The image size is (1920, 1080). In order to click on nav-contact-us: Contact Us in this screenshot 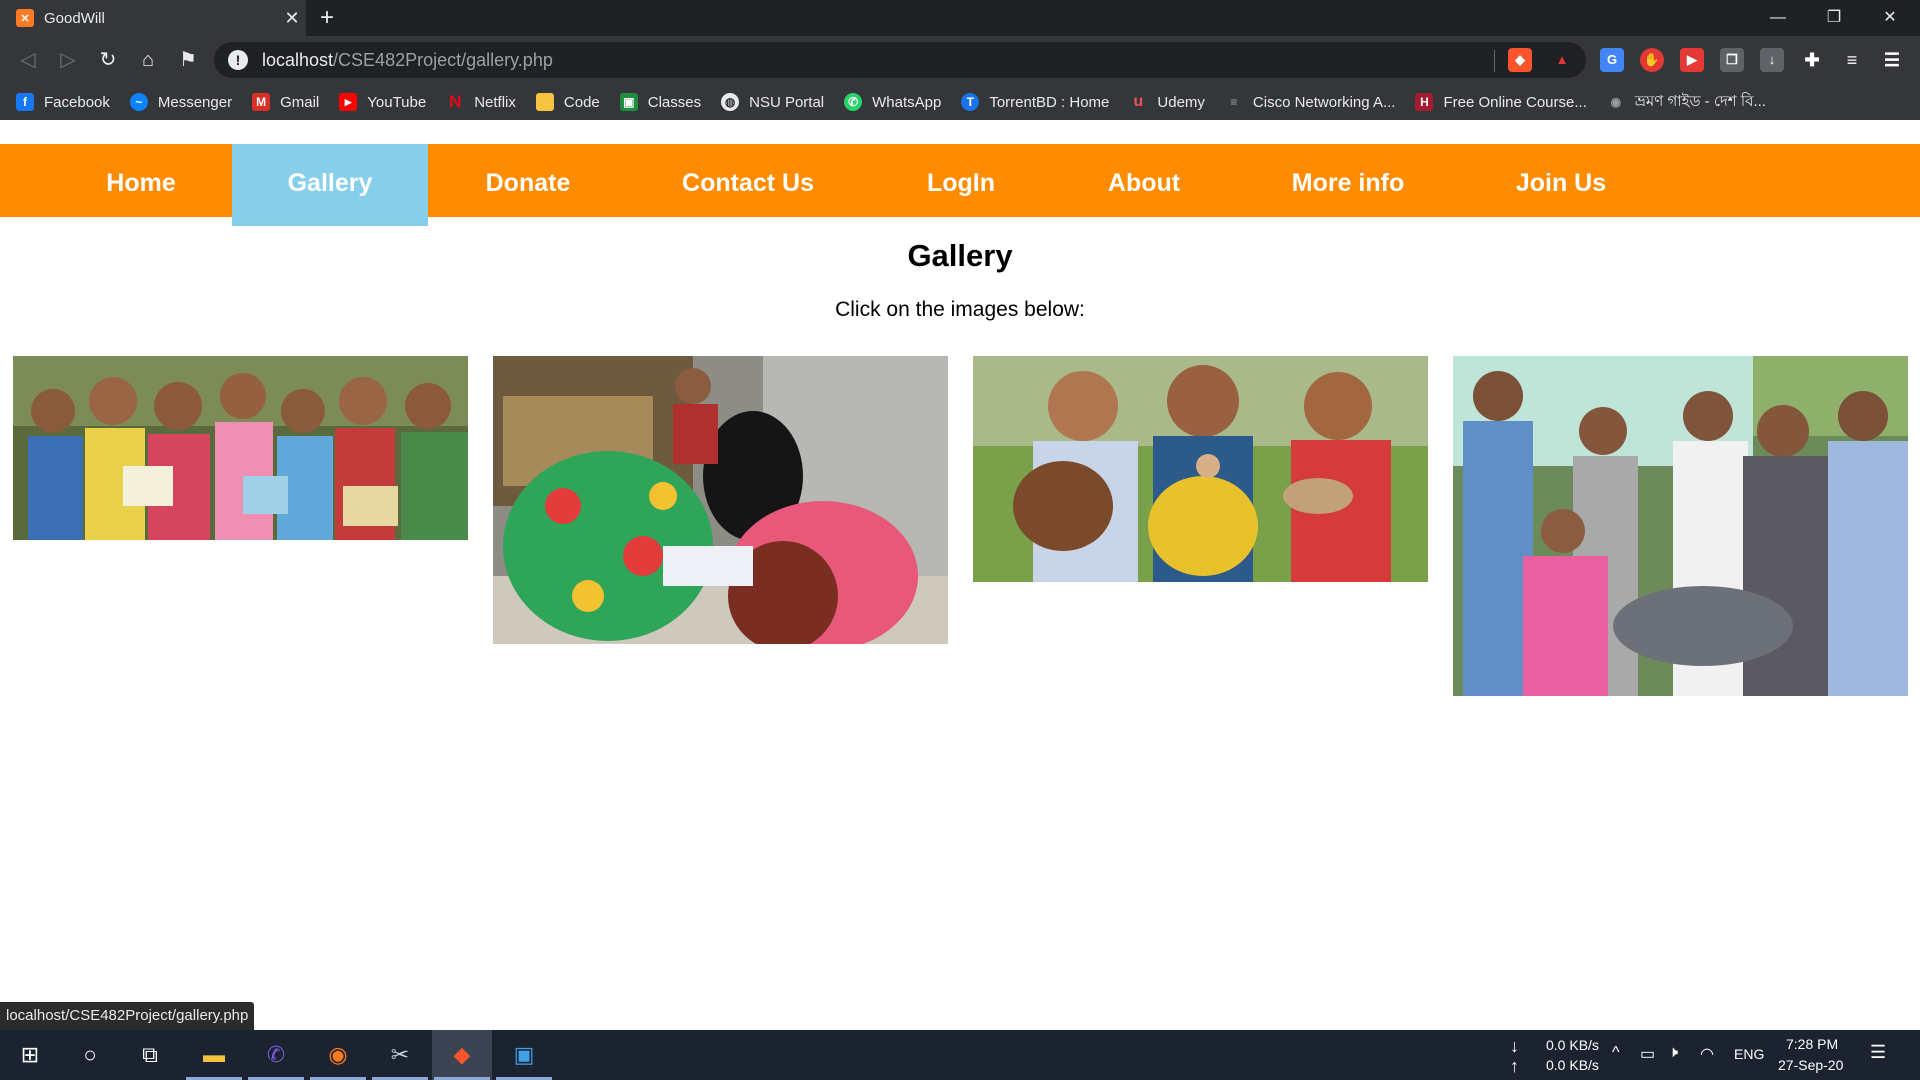, I will do `click(748, 180)`.